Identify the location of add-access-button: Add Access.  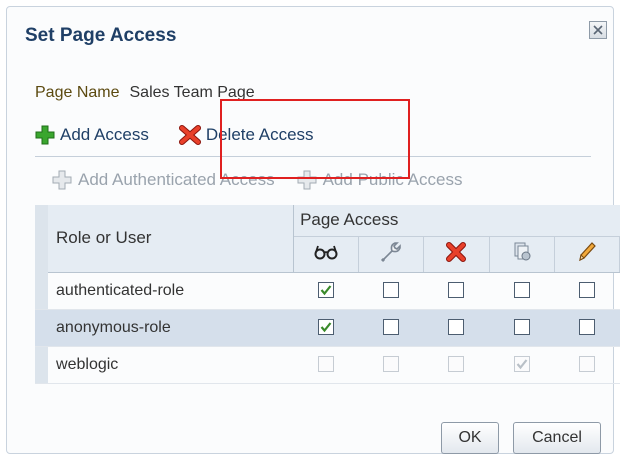
(92, 135).